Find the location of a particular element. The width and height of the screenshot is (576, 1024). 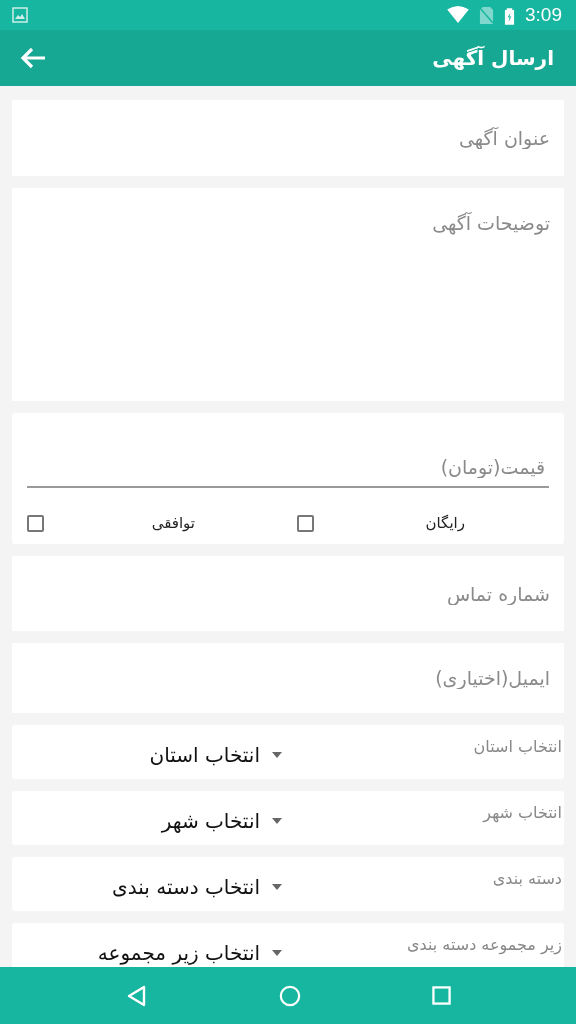

input-field: ایمیل(اختیاری) is located at coordinates (288, 678).